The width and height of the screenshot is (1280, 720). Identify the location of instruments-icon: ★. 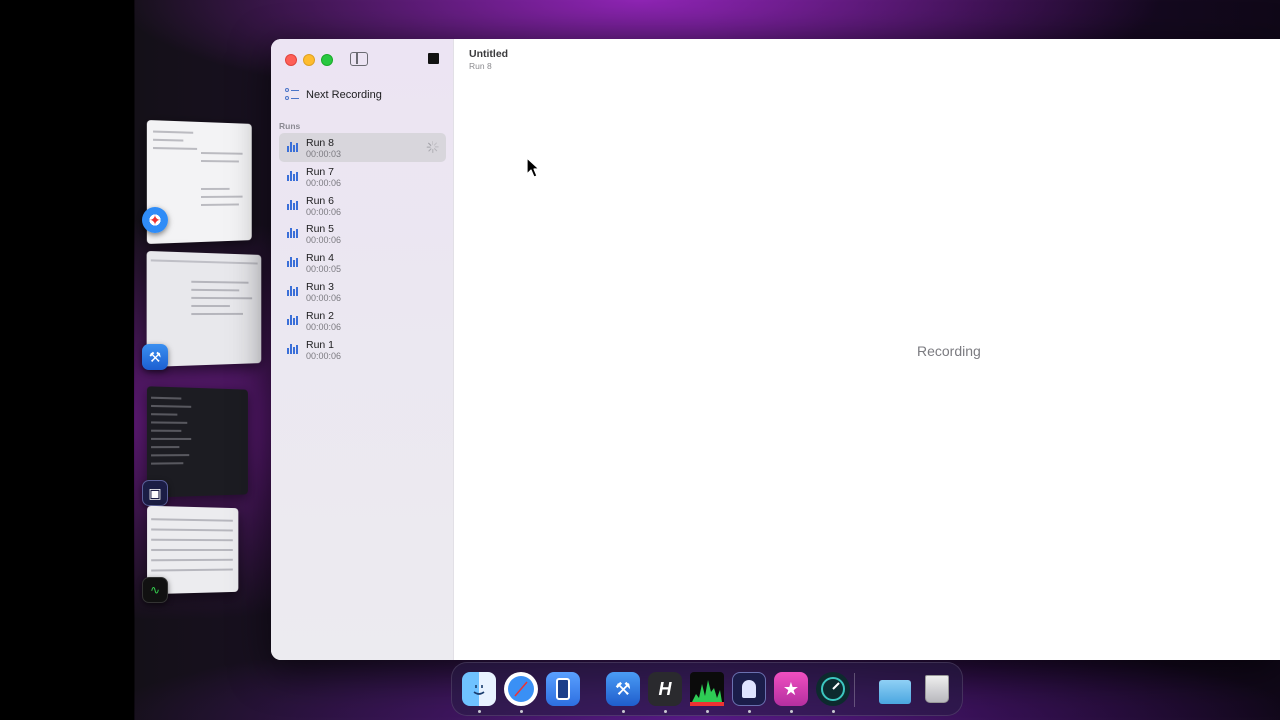
(791, 689).